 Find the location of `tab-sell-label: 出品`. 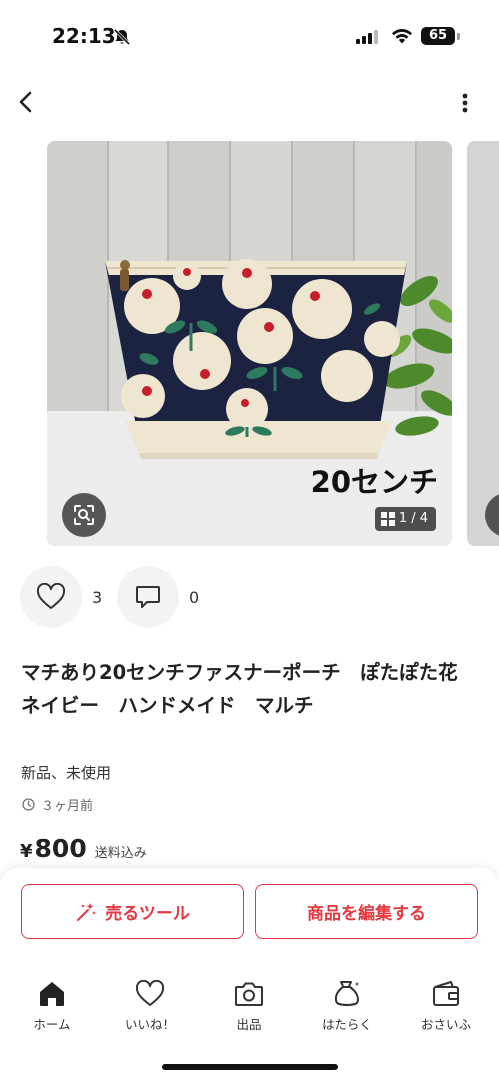

tab-sell-label: 出品 is located at coordinates (249, 1024).